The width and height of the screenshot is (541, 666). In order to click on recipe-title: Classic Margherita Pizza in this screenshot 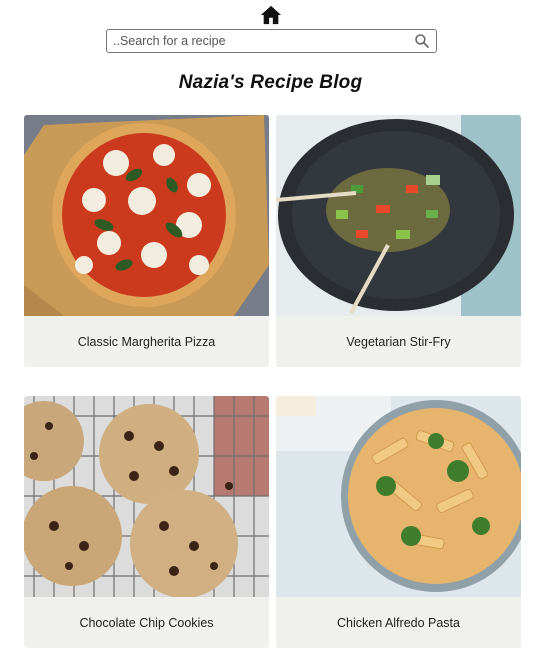, I will do `click(146, 341)`.